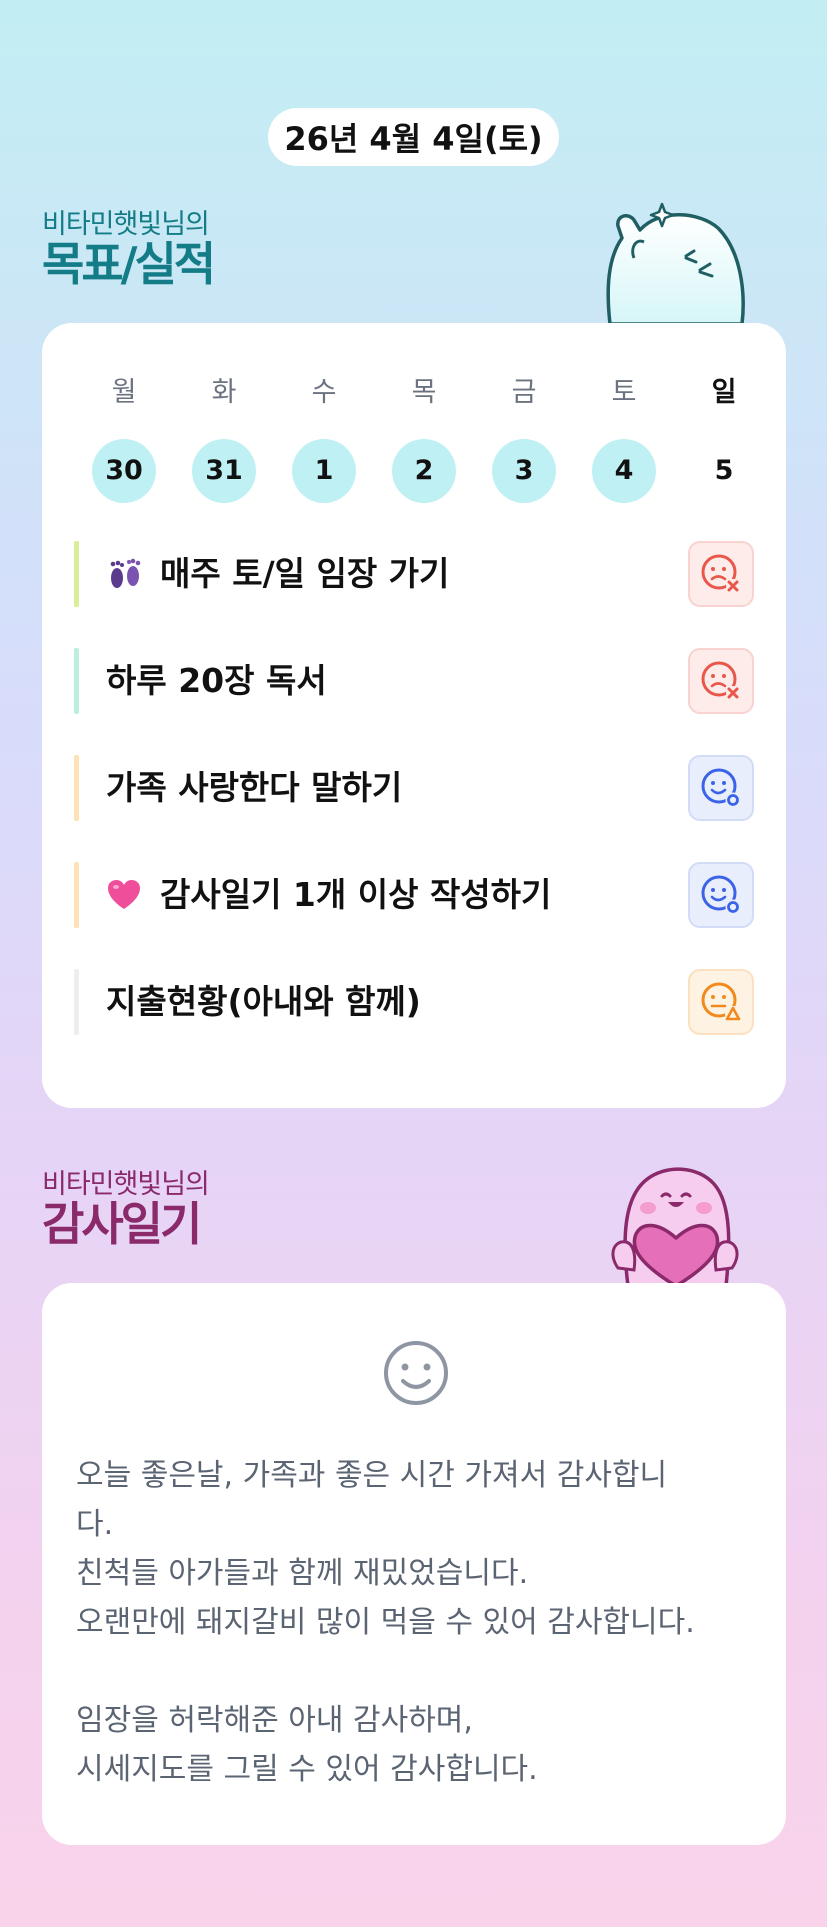 This screenshot has height=1927, width=827. What do you see at coordinates (122, 1224) in the screenshot?
I see `thanks-section-heading: 감사일기` at bounding box center [122, 1224].